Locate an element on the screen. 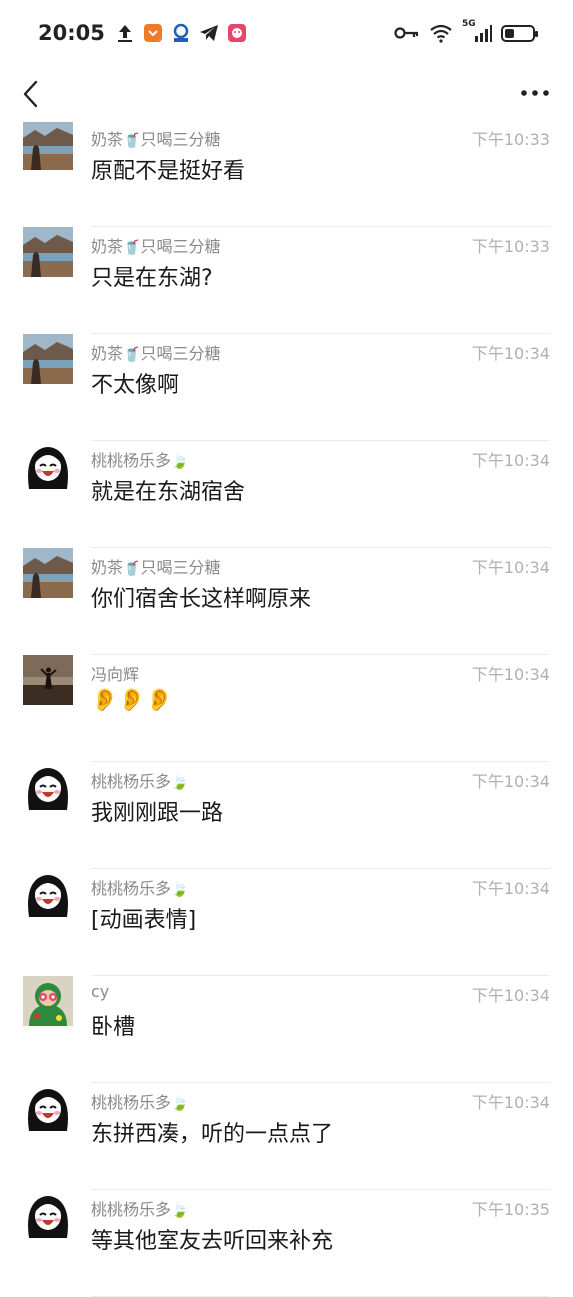 The width and height of the screenshot is (573, 1297). message-item: 桃桃杨乐多🍃 下午10:34 东拼西凑，听的一点点了 is located at coordinates (286, 1136).